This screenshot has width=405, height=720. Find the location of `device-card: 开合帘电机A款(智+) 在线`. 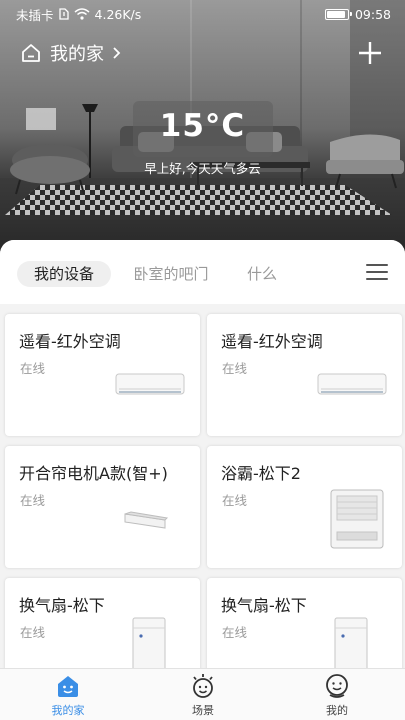

device-card: 开合帘电机A款(智+) 在线 is located at coordinates (102, 507).